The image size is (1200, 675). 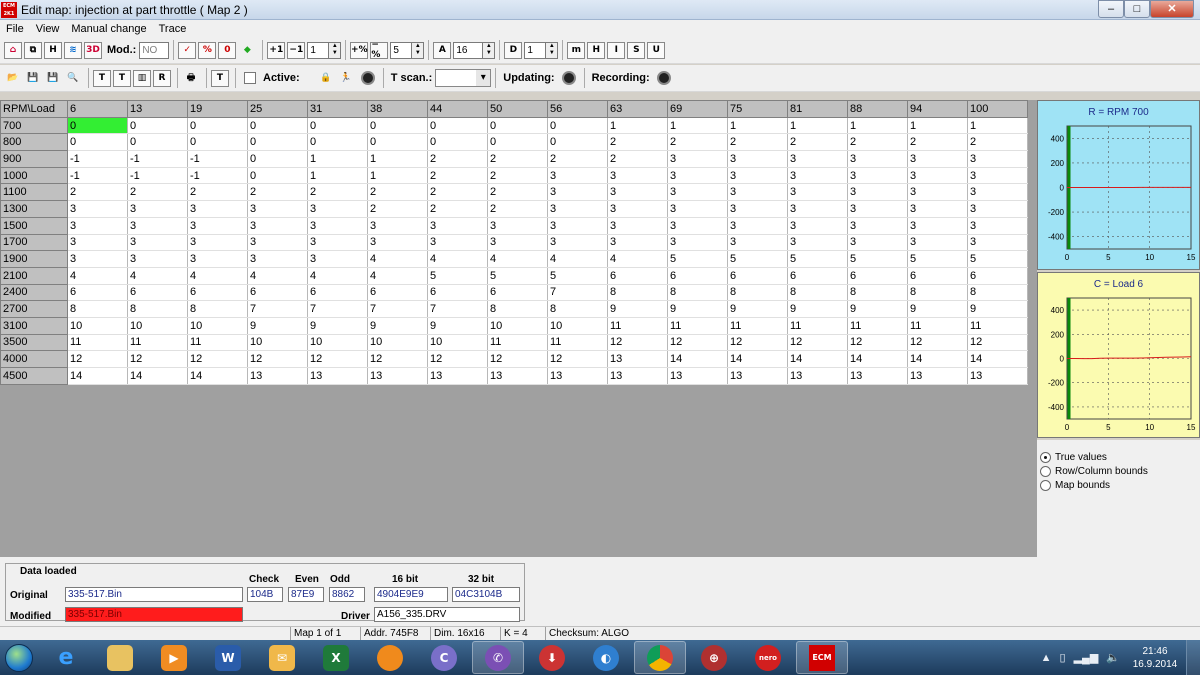 What do you see at coordinates (457, 343) in the screenshot?
I see `map-cell: 10` at bounding box center [457, 343].